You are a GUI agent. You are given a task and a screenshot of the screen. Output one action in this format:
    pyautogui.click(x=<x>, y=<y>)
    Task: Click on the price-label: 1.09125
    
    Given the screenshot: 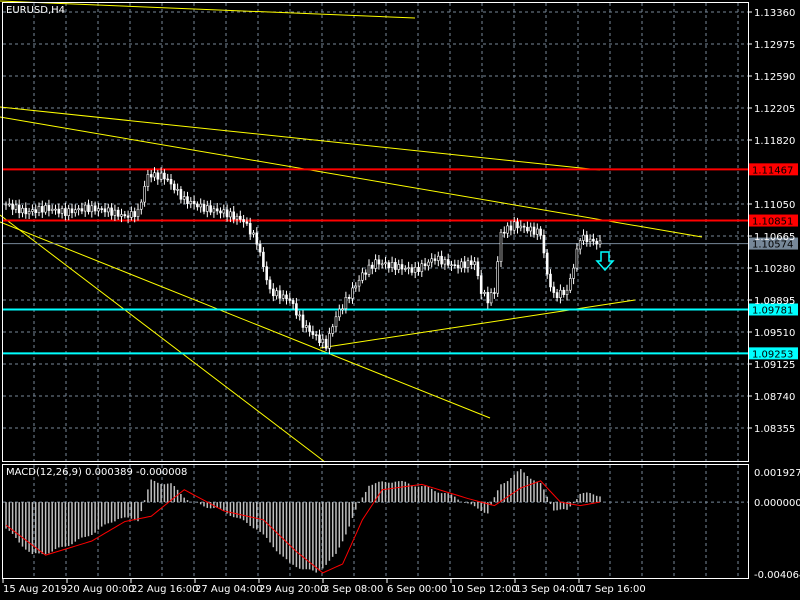 What is the action you would take?
    pyautogui.click(x=774, y=365)
    